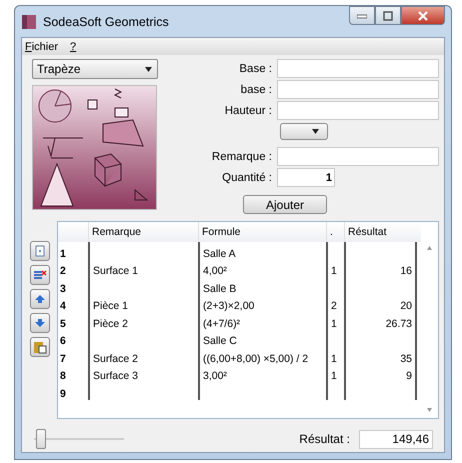  Describe the element at coordinates (262, 355) in the screenshot. I see `table-cell: ((6,00+8,00) ×5,00) / 2` at that location.